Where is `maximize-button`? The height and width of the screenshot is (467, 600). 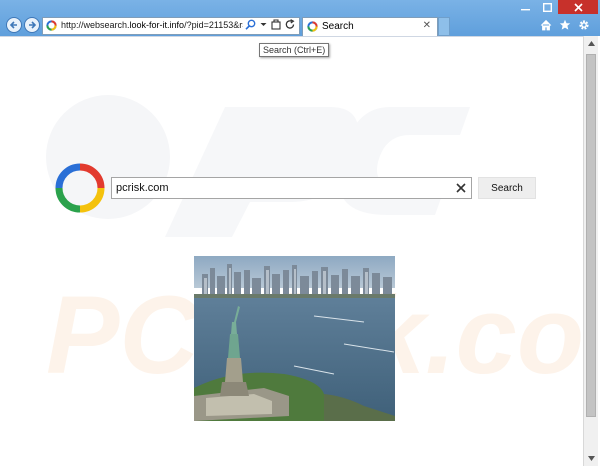 maximize-button is located at coordinates (547, 7).